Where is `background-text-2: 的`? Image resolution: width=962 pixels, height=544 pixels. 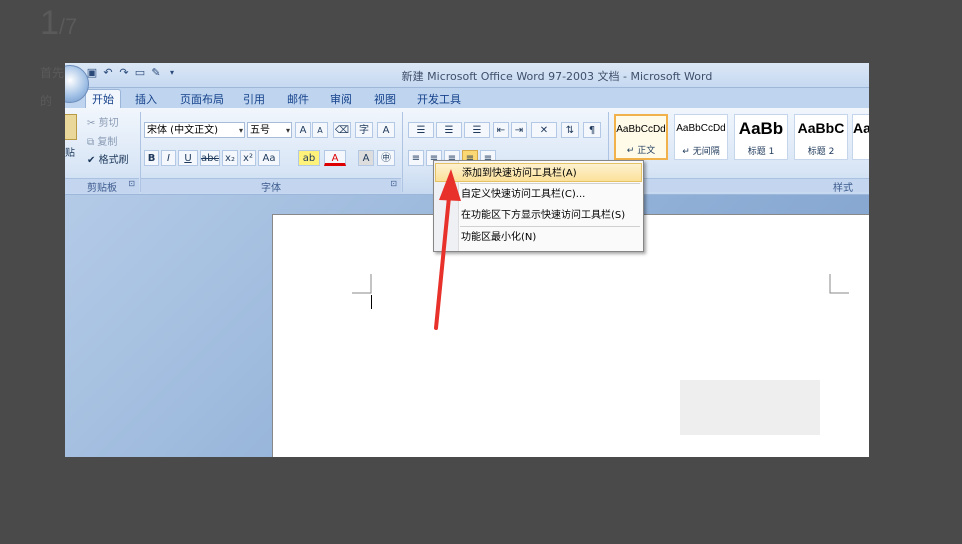
background-text-2: 的 is located at coordinates (46, 101).